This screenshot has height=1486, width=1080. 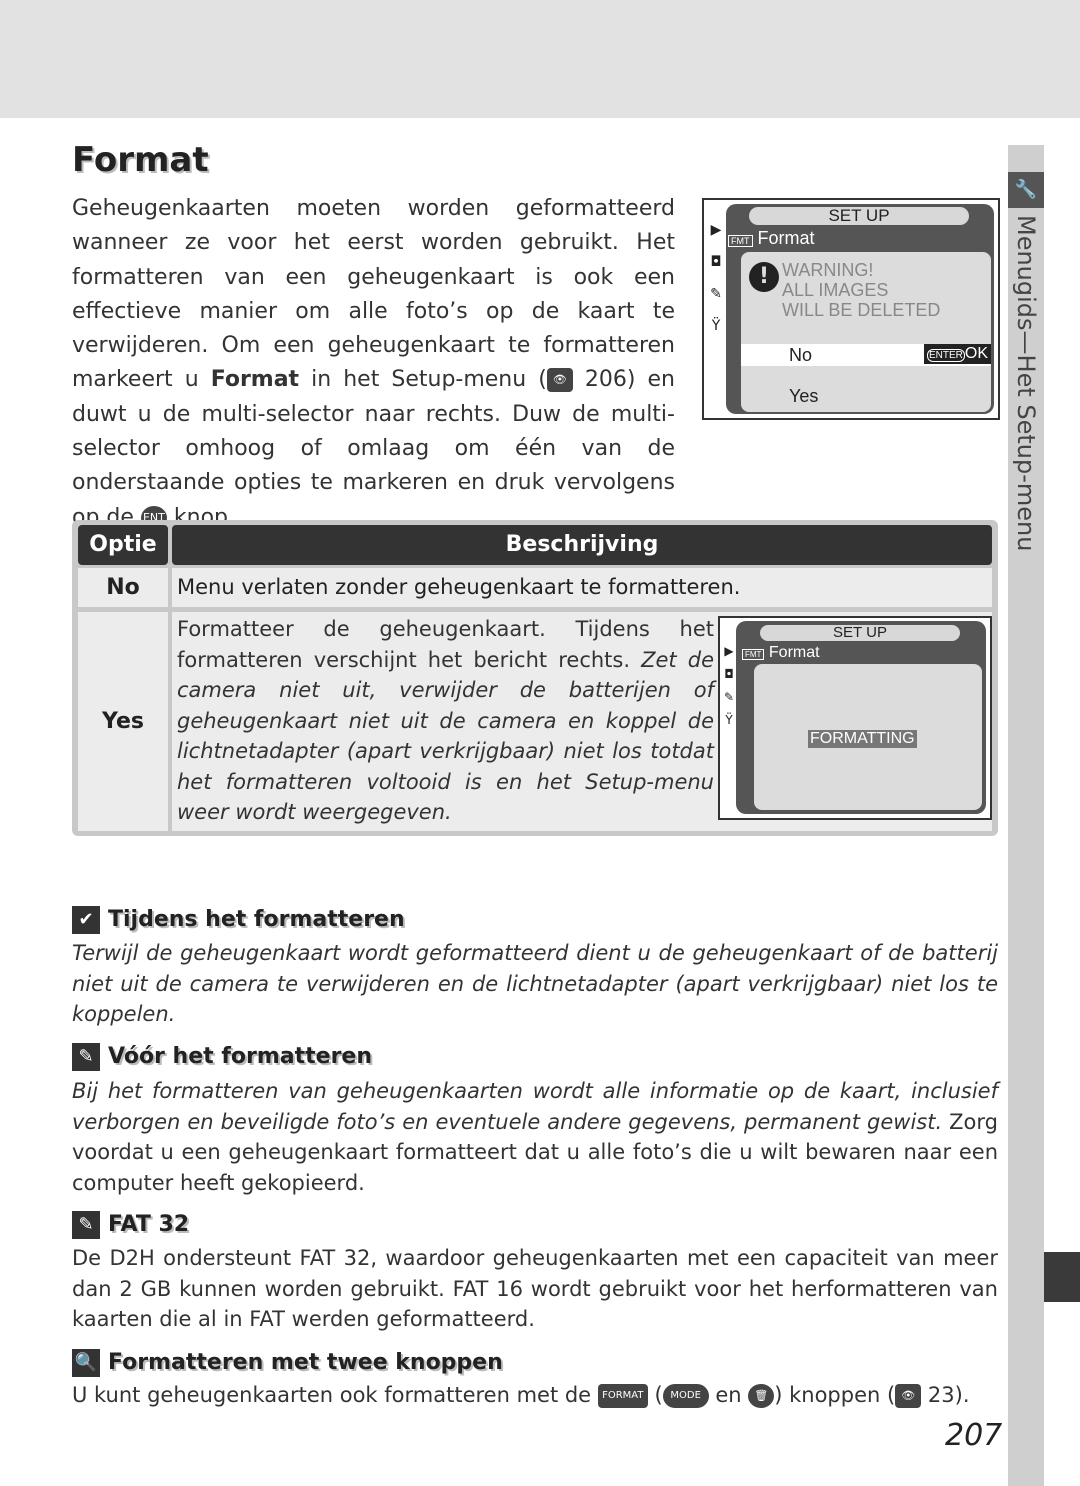 I want to click on intro-bold: Format, so click(x=255, y=380).